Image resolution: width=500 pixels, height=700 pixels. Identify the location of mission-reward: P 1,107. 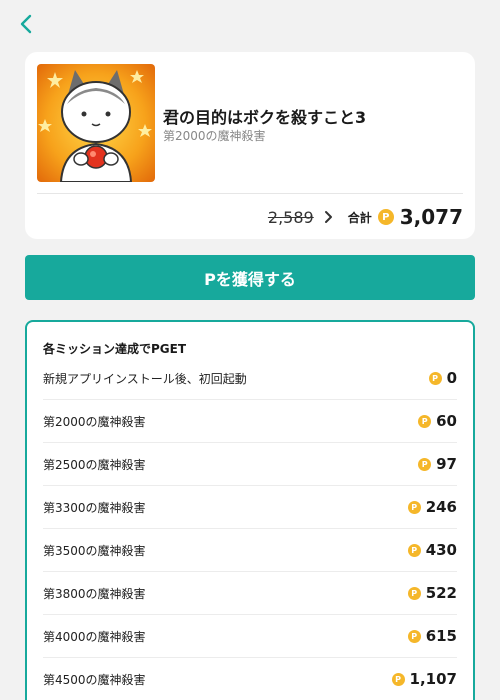
(424, 679).